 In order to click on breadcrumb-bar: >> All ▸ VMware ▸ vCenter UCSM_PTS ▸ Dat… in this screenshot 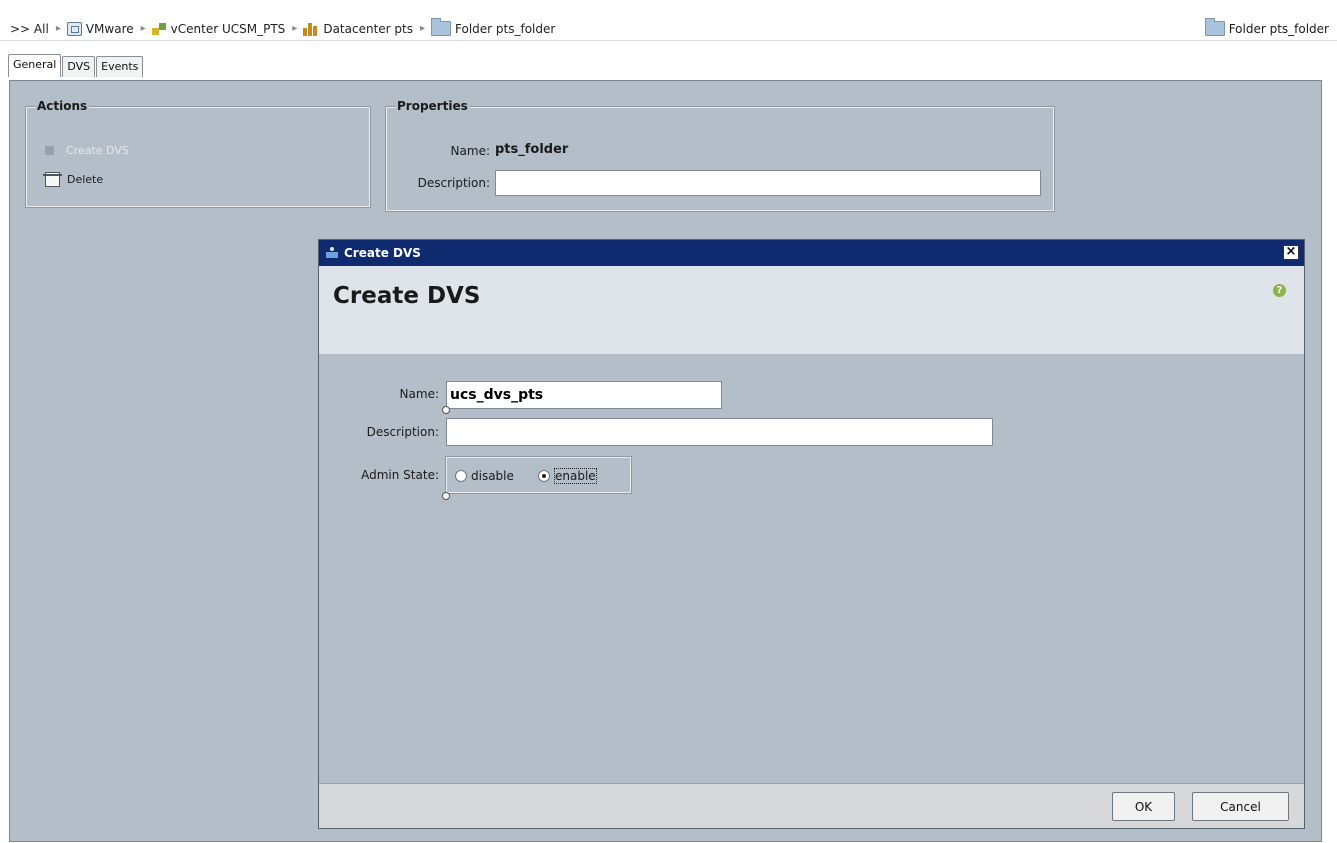, I will do `click(668, 20)`.